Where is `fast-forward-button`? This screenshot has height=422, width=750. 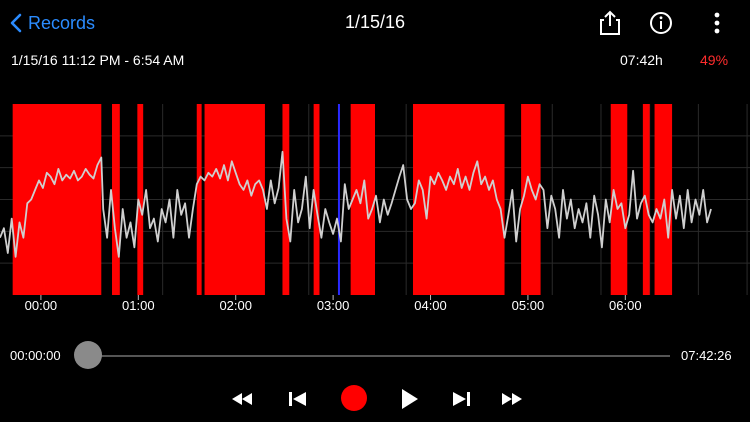
fast-forward-button is located at coordinates (512, 399).